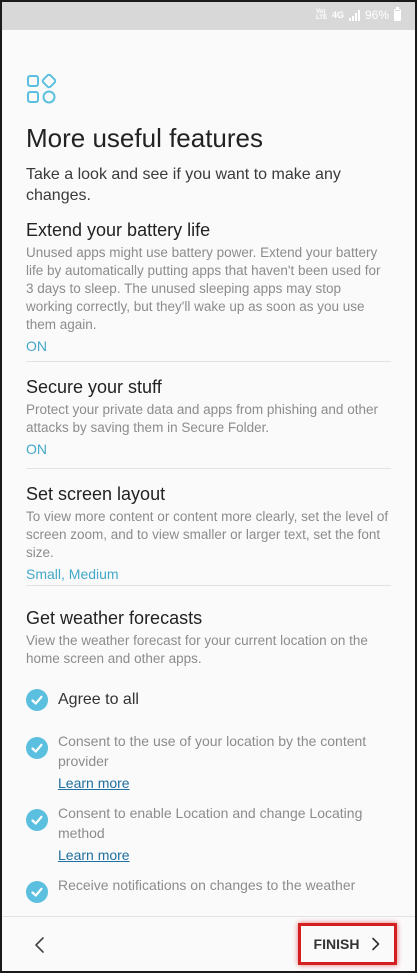 The image size is (417, 973). I want to click on chevron-right-icon, so click(376, 944).